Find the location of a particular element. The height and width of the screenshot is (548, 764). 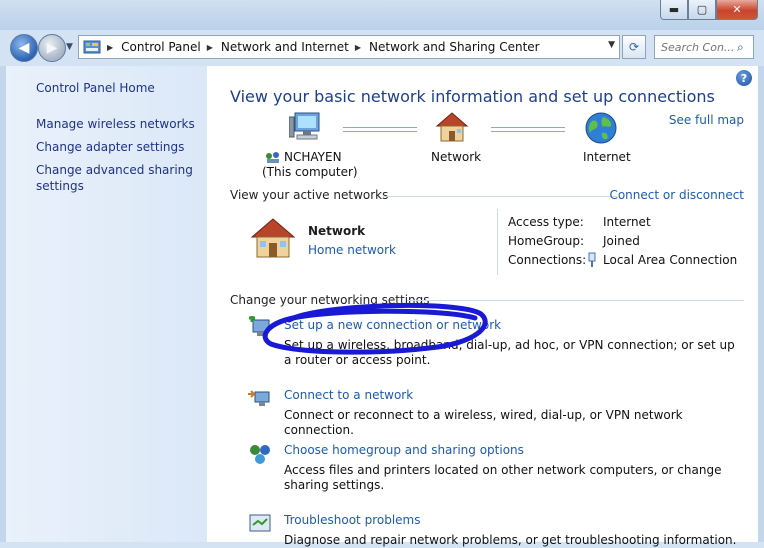

arrow-left-icon: ◀ is located at coordinates (24, 48).